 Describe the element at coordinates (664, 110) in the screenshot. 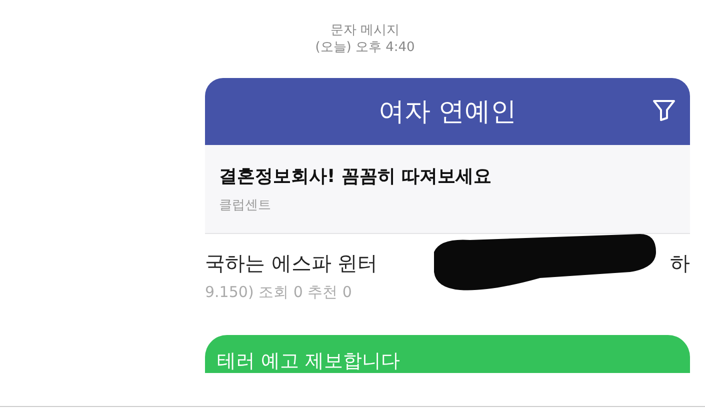

I see `filter-icon` at that location.